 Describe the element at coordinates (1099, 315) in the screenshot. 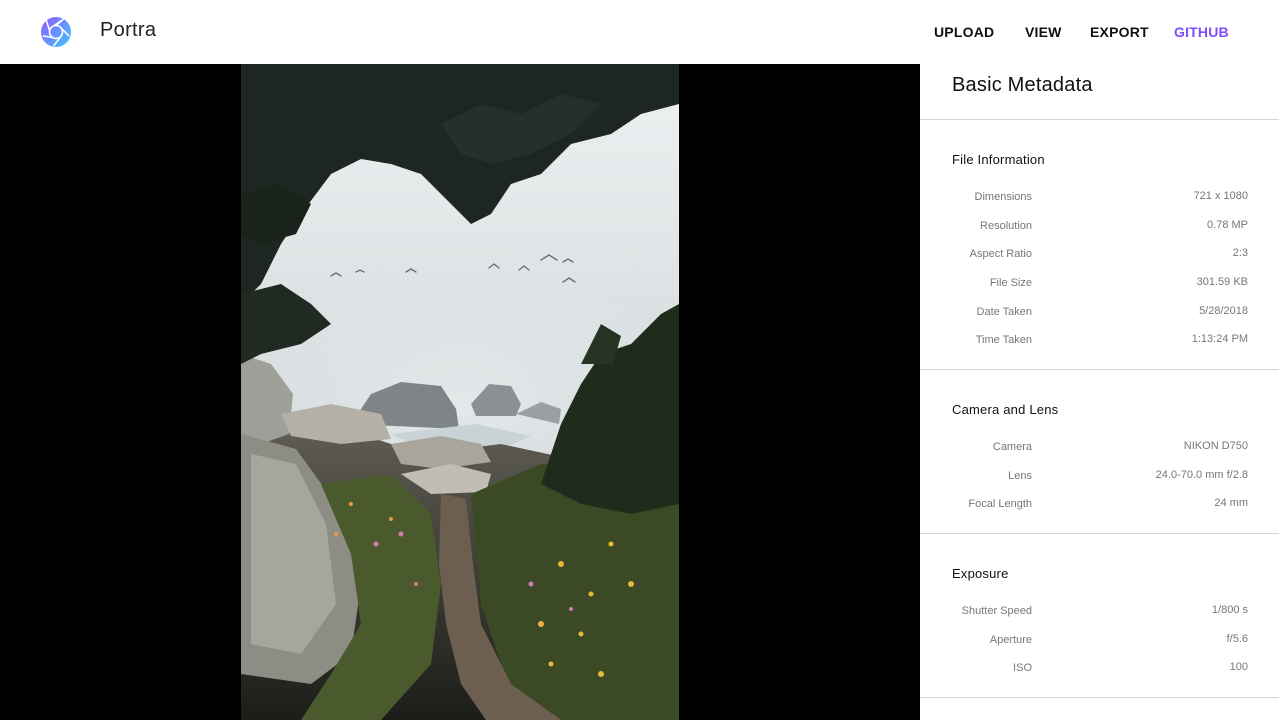

I see `meta-row-date-taken: Date Taken 5/28/2018` at that location.